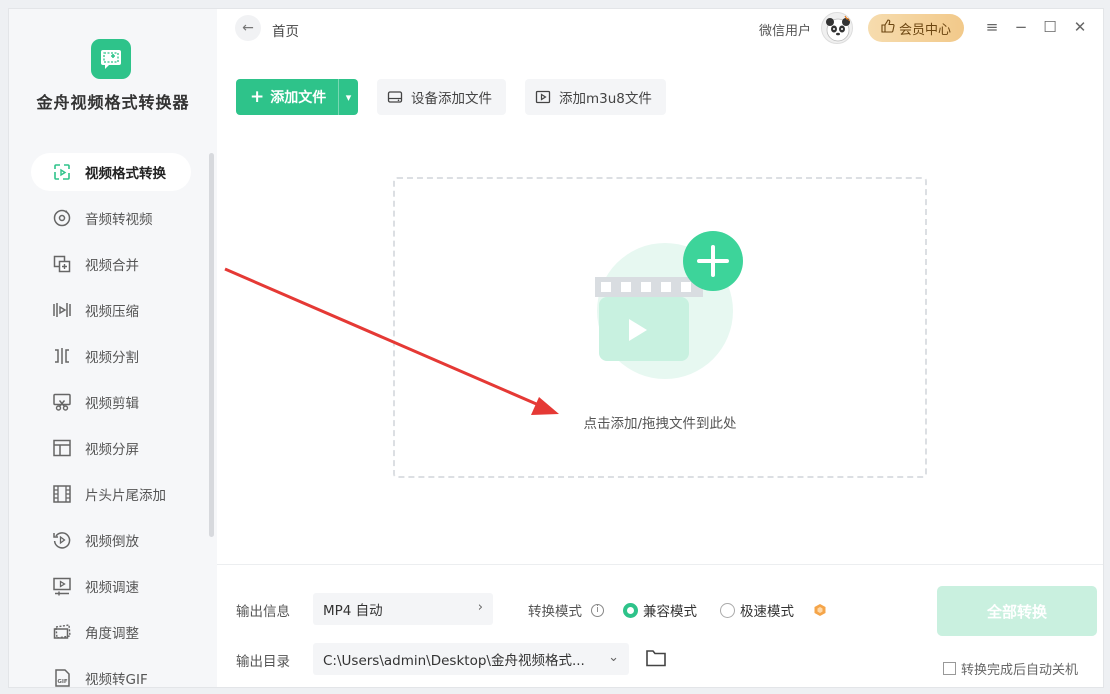 This screenshot has width=1110, height=694. I want to click on compress-icon, so click(62, 310).